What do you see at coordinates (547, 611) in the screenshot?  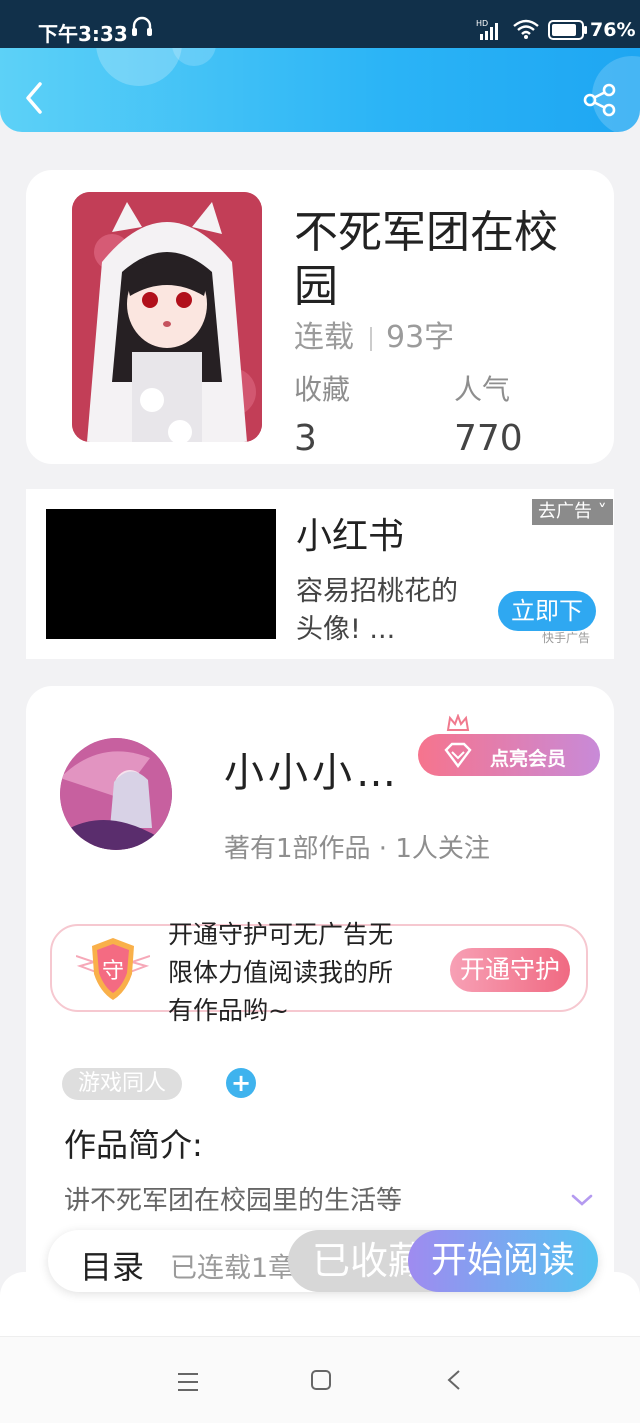 I see `ad-cta-button: 立即下` at bounding box center [547, 611].